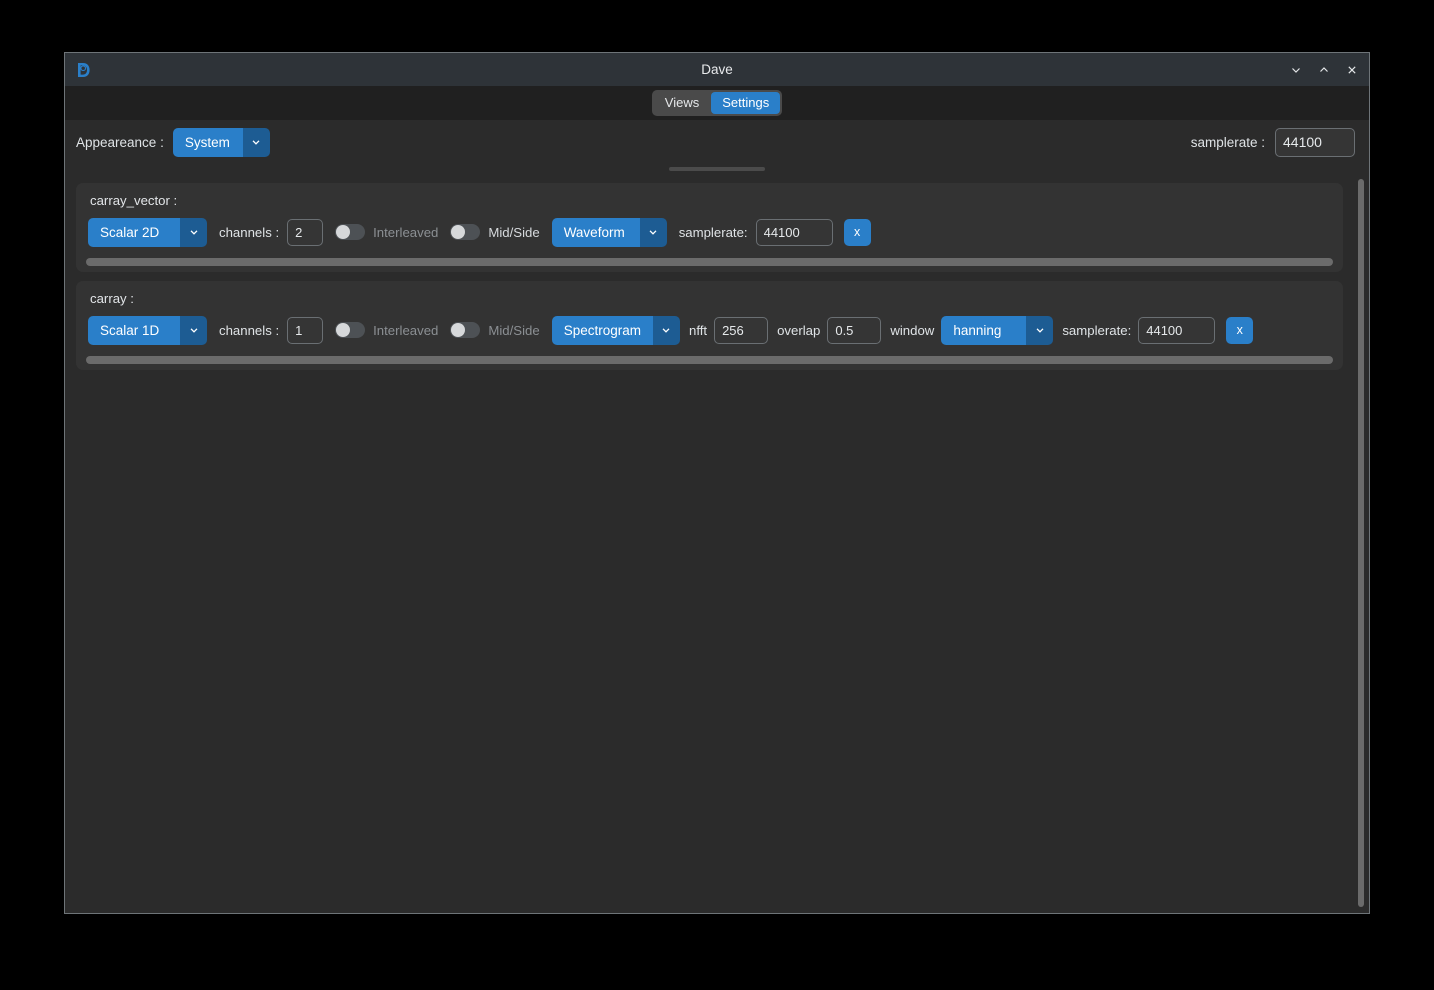 Image resolution: width=1434 pixels, height=990 pixels. What do you see at coordinates (134, 232) in the screenshot?
I see `datatype-select-value: Scalar 2D` at bounding box center [134, 232].